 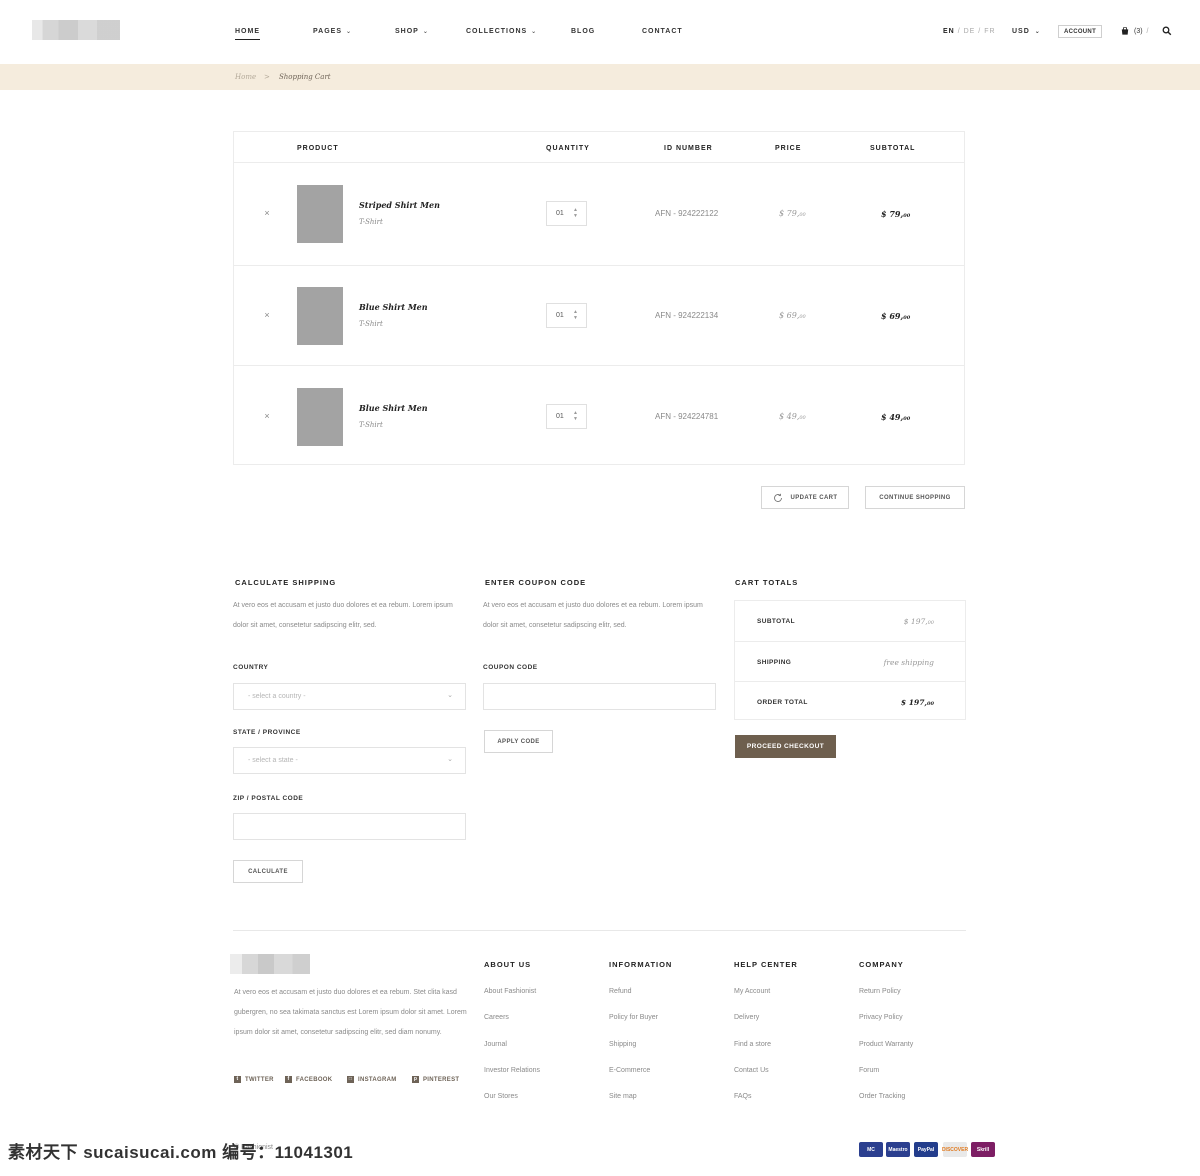 What do you see at coordinates (268, 798) in the screenshot?
I see `zip-label: ZIP / POSTAL CODE` at bounding box center [268, 798].